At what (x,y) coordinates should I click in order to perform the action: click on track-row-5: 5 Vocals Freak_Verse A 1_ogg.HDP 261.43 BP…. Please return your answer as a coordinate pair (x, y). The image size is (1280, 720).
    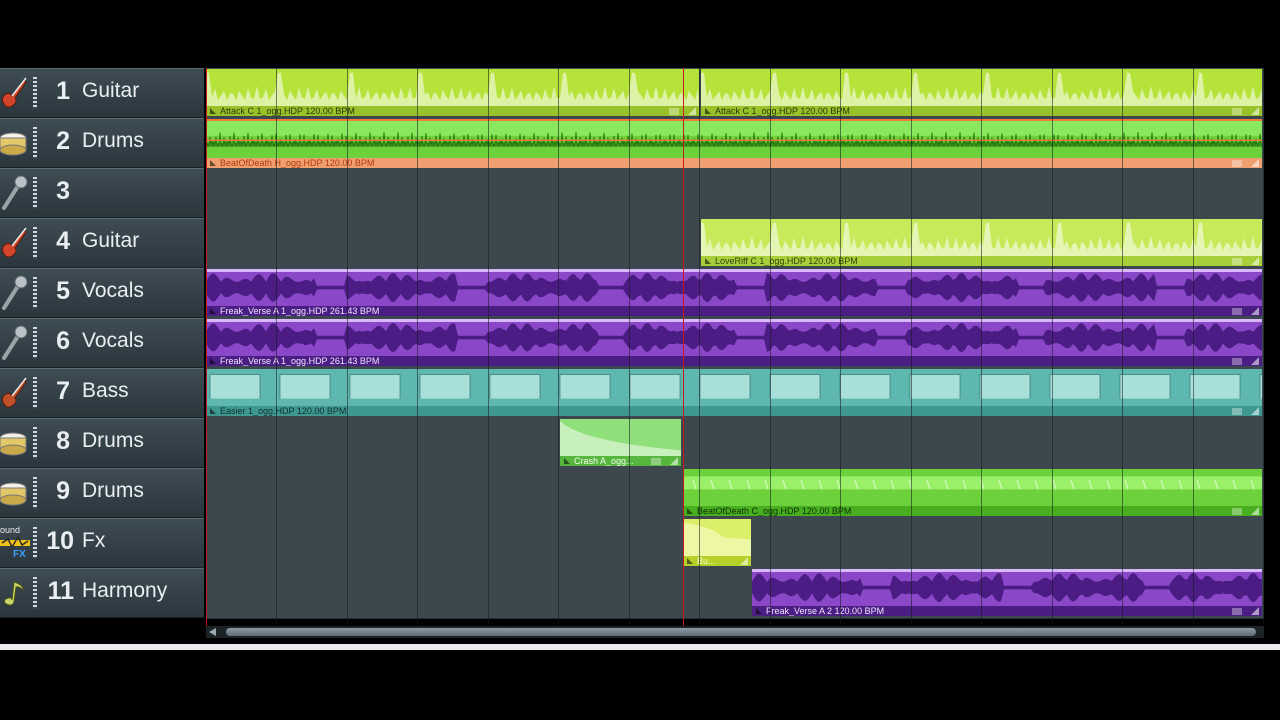
    Looking at the image, I should click on (633, 293).